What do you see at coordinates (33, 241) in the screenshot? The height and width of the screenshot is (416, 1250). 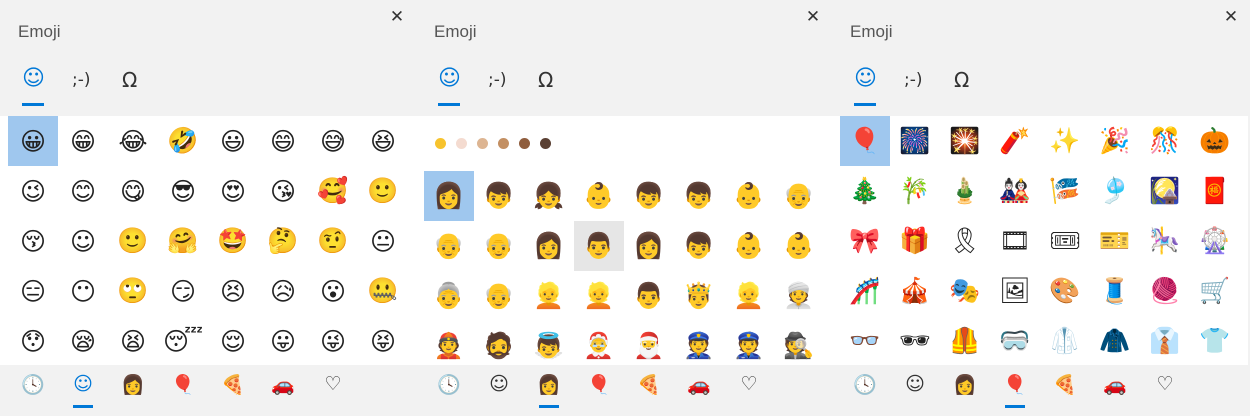 I see `emoji-cell: 😚` at bounding box center [33, 241].